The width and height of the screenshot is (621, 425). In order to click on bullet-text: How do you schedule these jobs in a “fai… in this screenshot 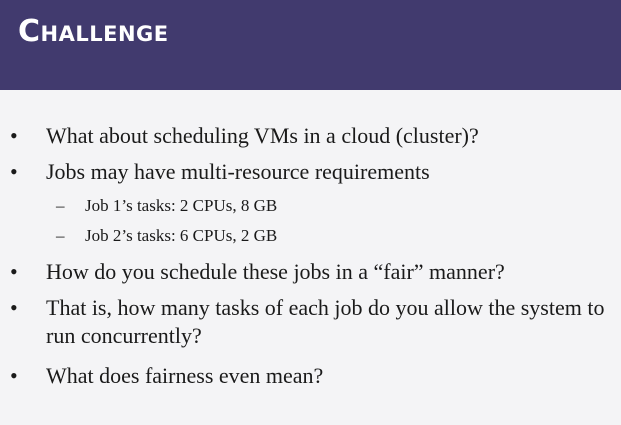, I will do `click(275, 271)`.